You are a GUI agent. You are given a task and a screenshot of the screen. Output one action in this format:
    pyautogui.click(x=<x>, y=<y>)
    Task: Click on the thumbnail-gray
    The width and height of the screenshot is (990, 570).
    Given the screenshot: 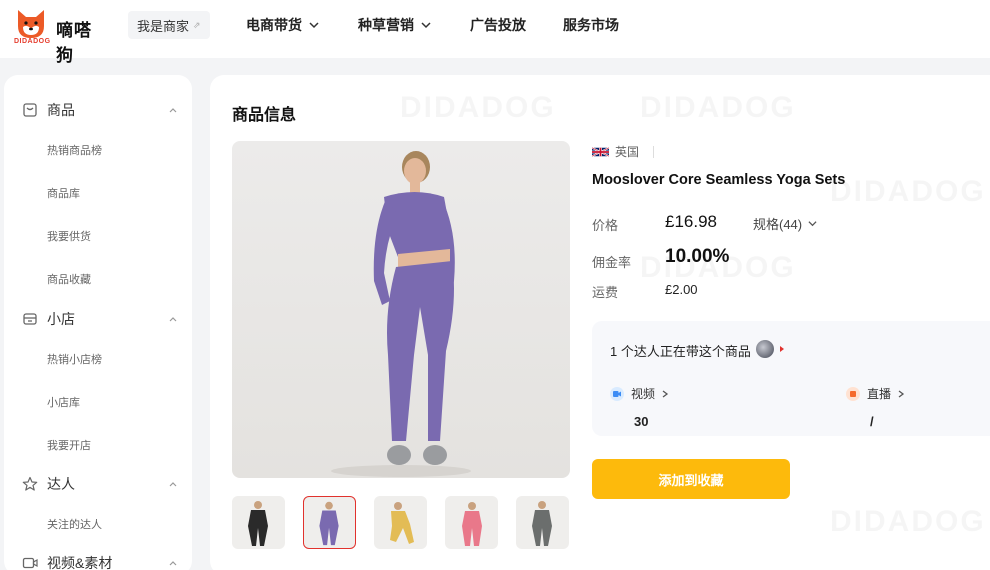 What is the action you would take?
    pyautogui.click(x=542, y=522)
    